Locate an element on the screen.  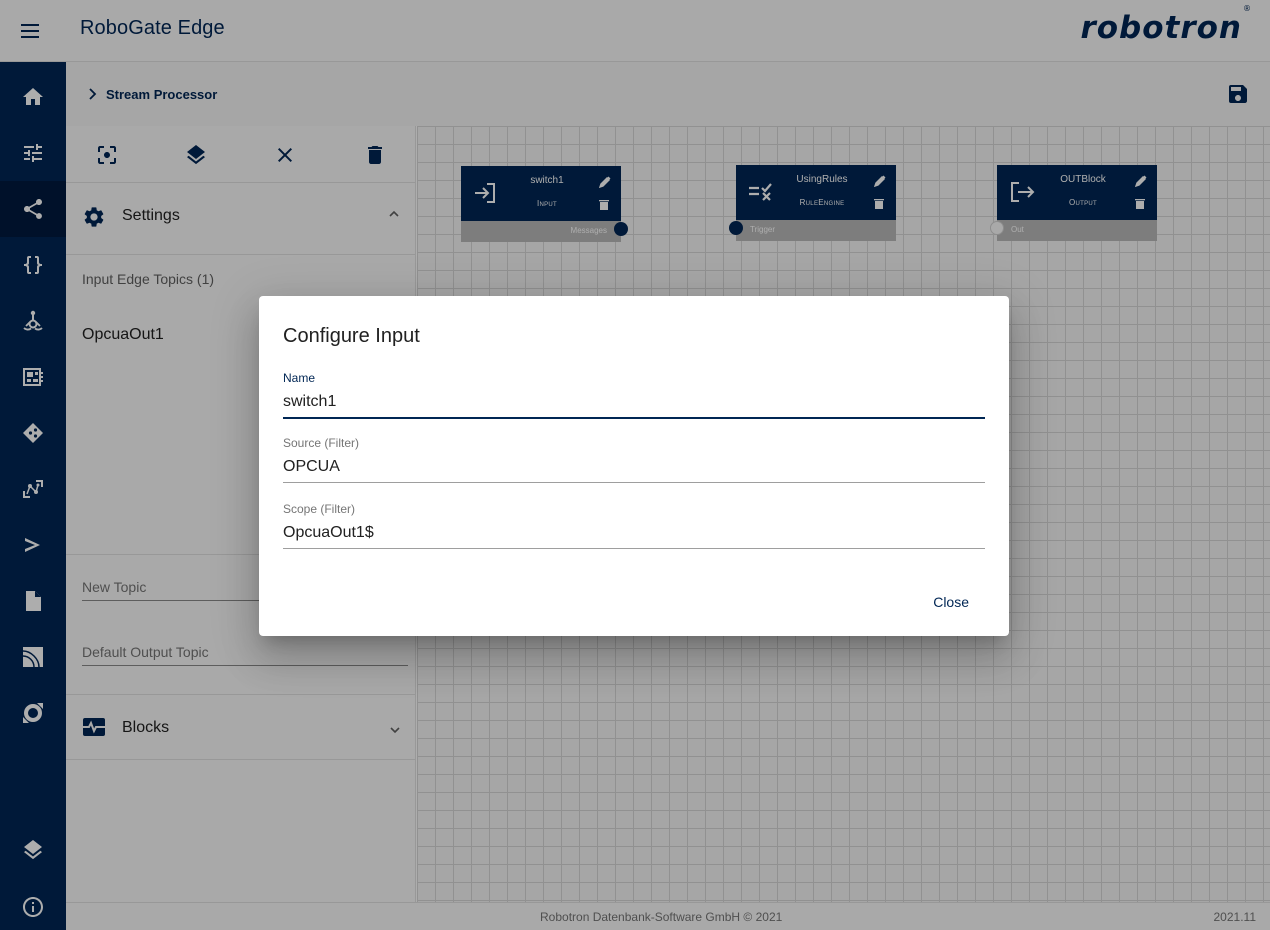
scope-filter-input: OpcuaOut1$ is located at coordinates (634, 531).